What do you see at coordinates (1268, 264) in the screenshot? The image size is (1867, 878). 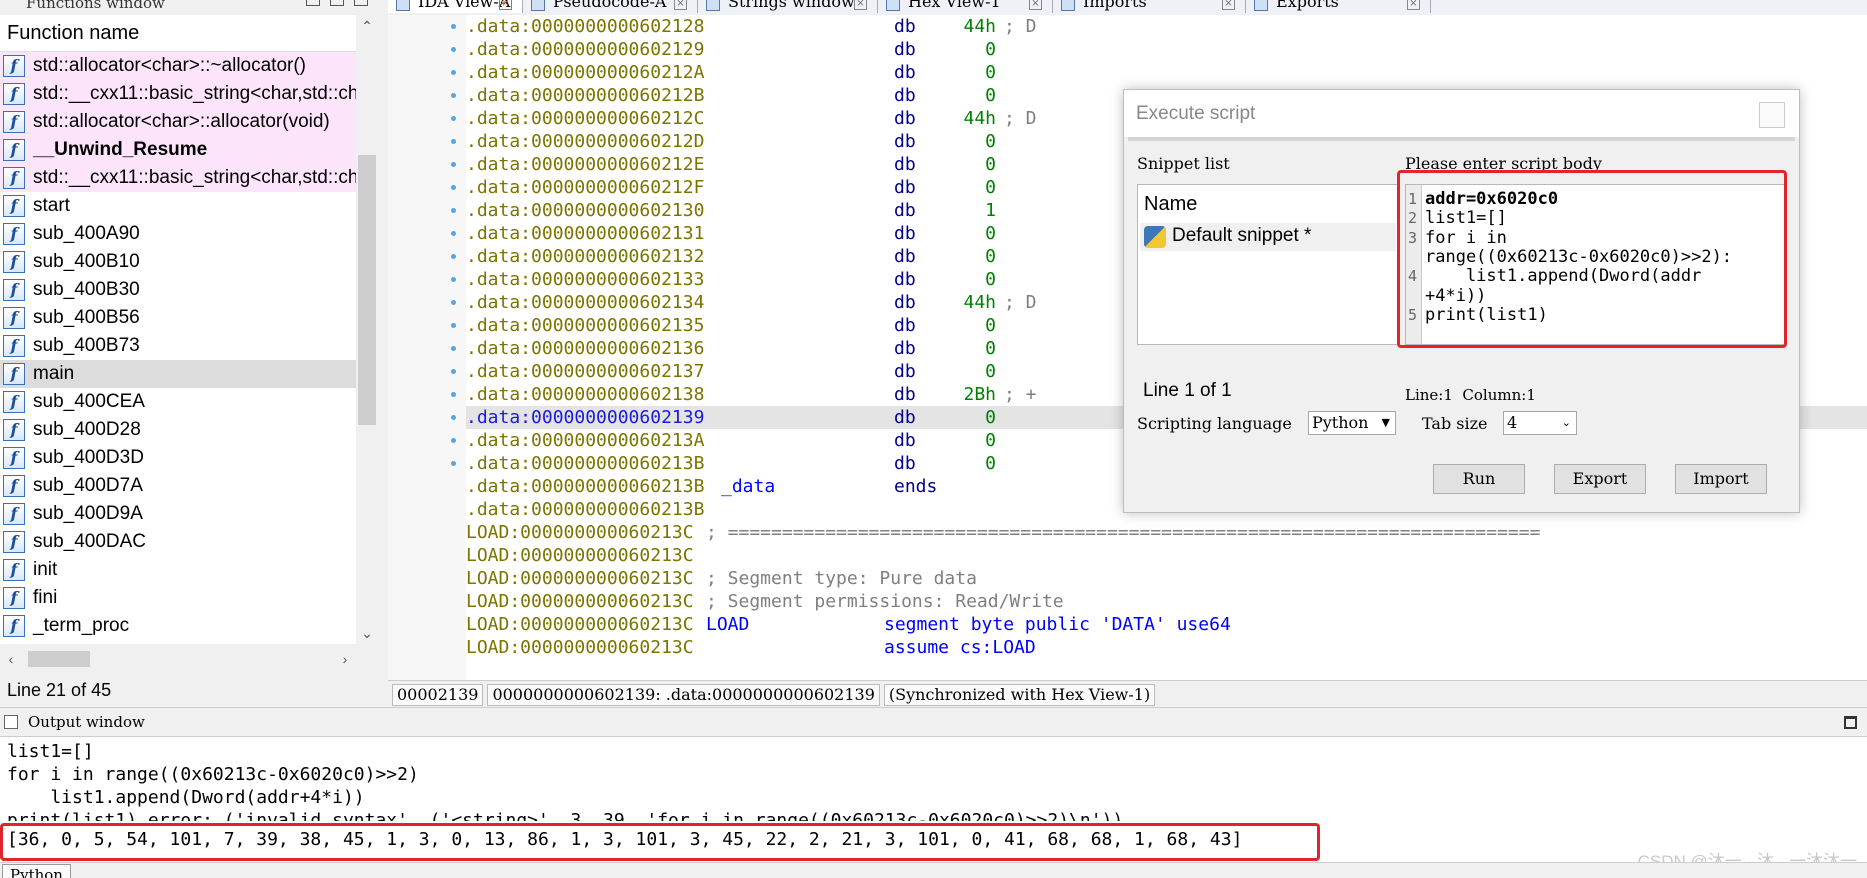 I see `snippet-list: Name Default snippet *` at bounding box center [1268, 264].